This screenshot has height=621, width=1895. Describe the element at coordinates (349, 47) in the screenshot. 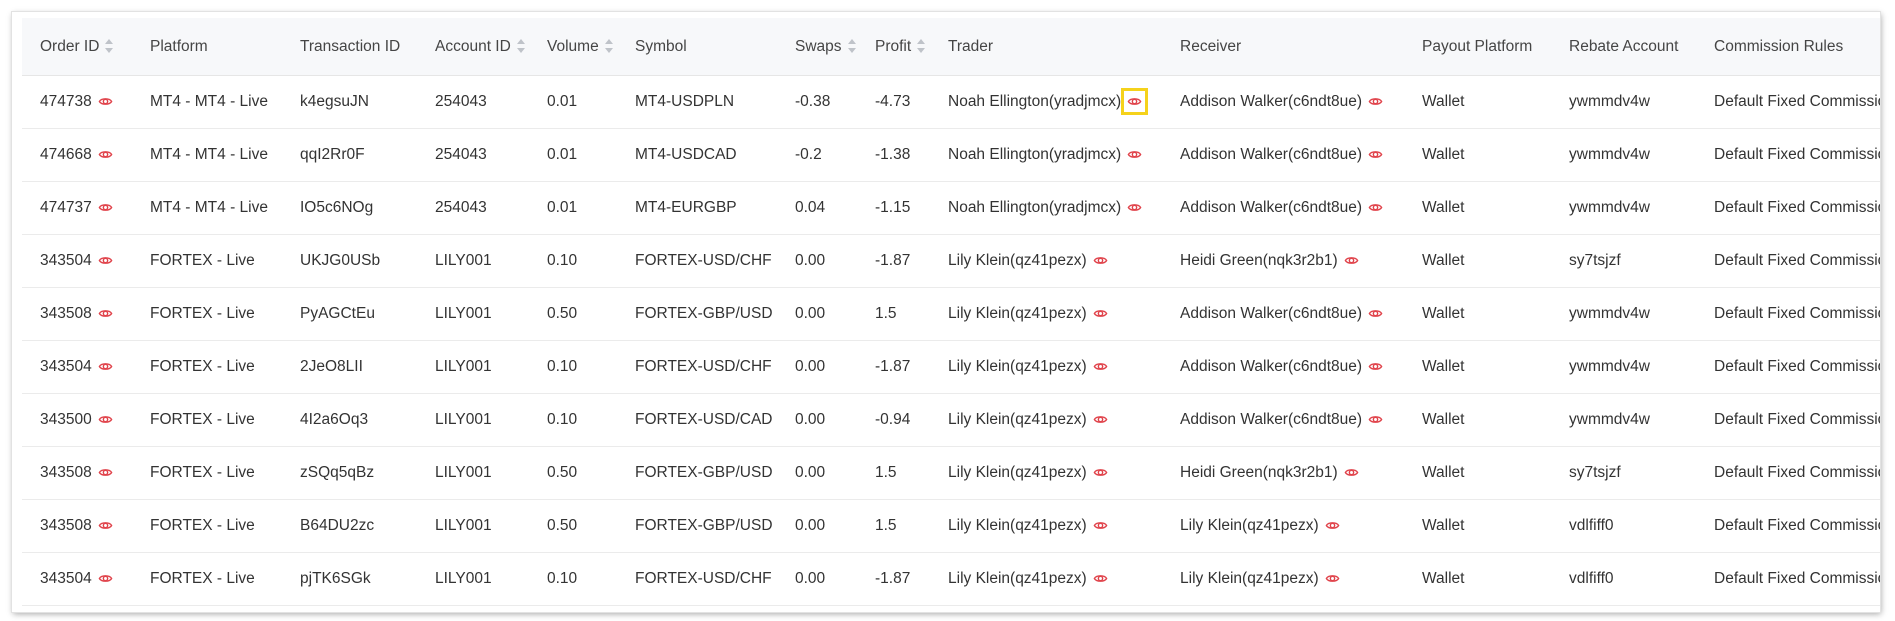

I see `column-header-transaction-id: Transaction ID` at that location.